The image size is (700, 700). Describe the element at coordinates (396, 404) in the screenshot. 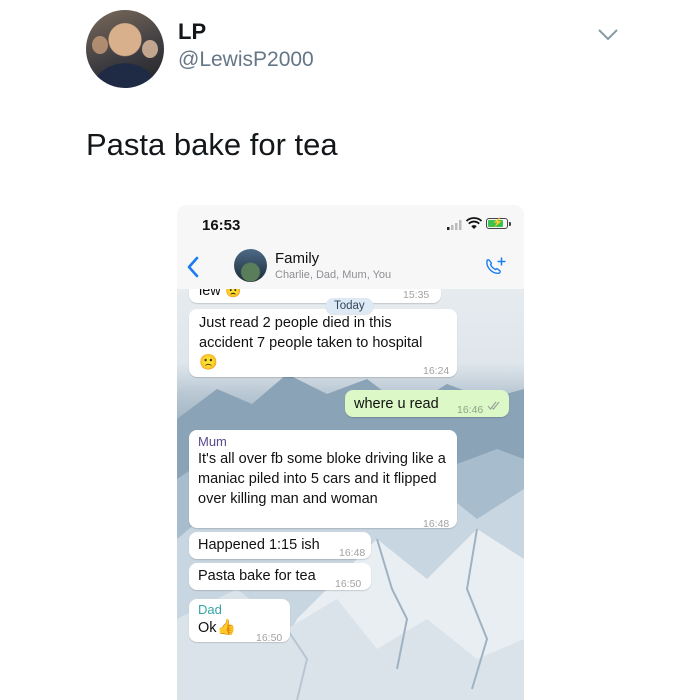

I see `message-text: where u read` at that location.